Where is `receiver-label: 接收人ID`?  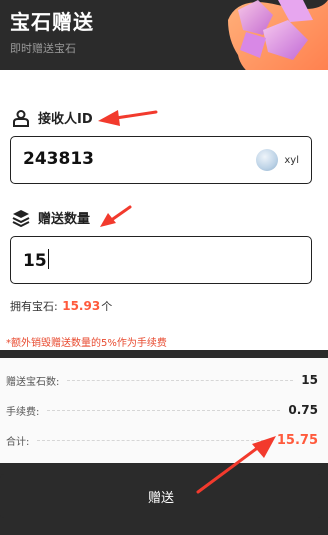
receiver-label: 接收人ID is located at coordinates (52, 117).